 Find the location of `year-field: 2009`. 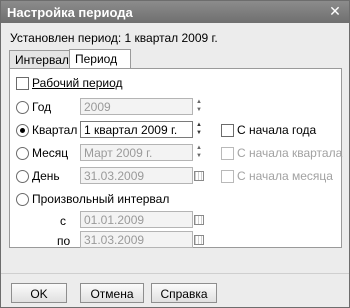

year-field: 2009 is located at coordinates (136, 106).